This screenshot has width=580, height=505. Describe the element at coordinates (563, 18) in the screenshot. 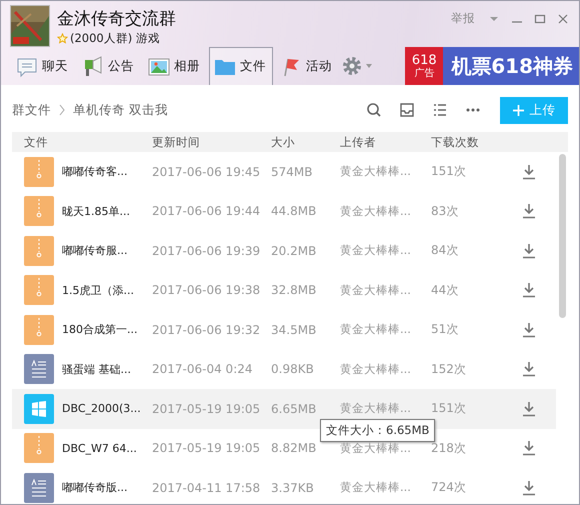

I see `close-icon` at that location.